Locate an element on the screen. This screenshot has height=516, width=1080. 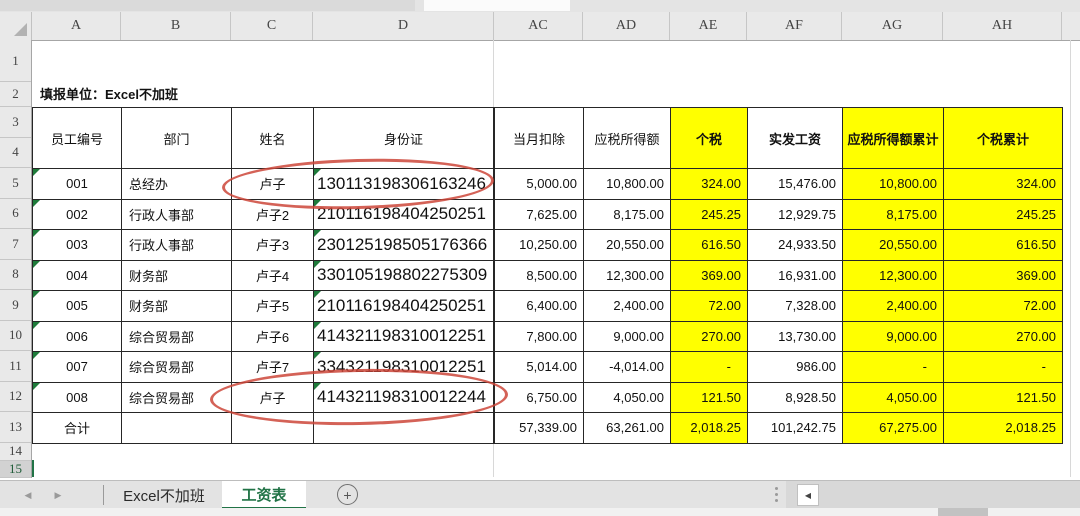
table-cell: 130113198306163246 is located at coordinates (404, 184).